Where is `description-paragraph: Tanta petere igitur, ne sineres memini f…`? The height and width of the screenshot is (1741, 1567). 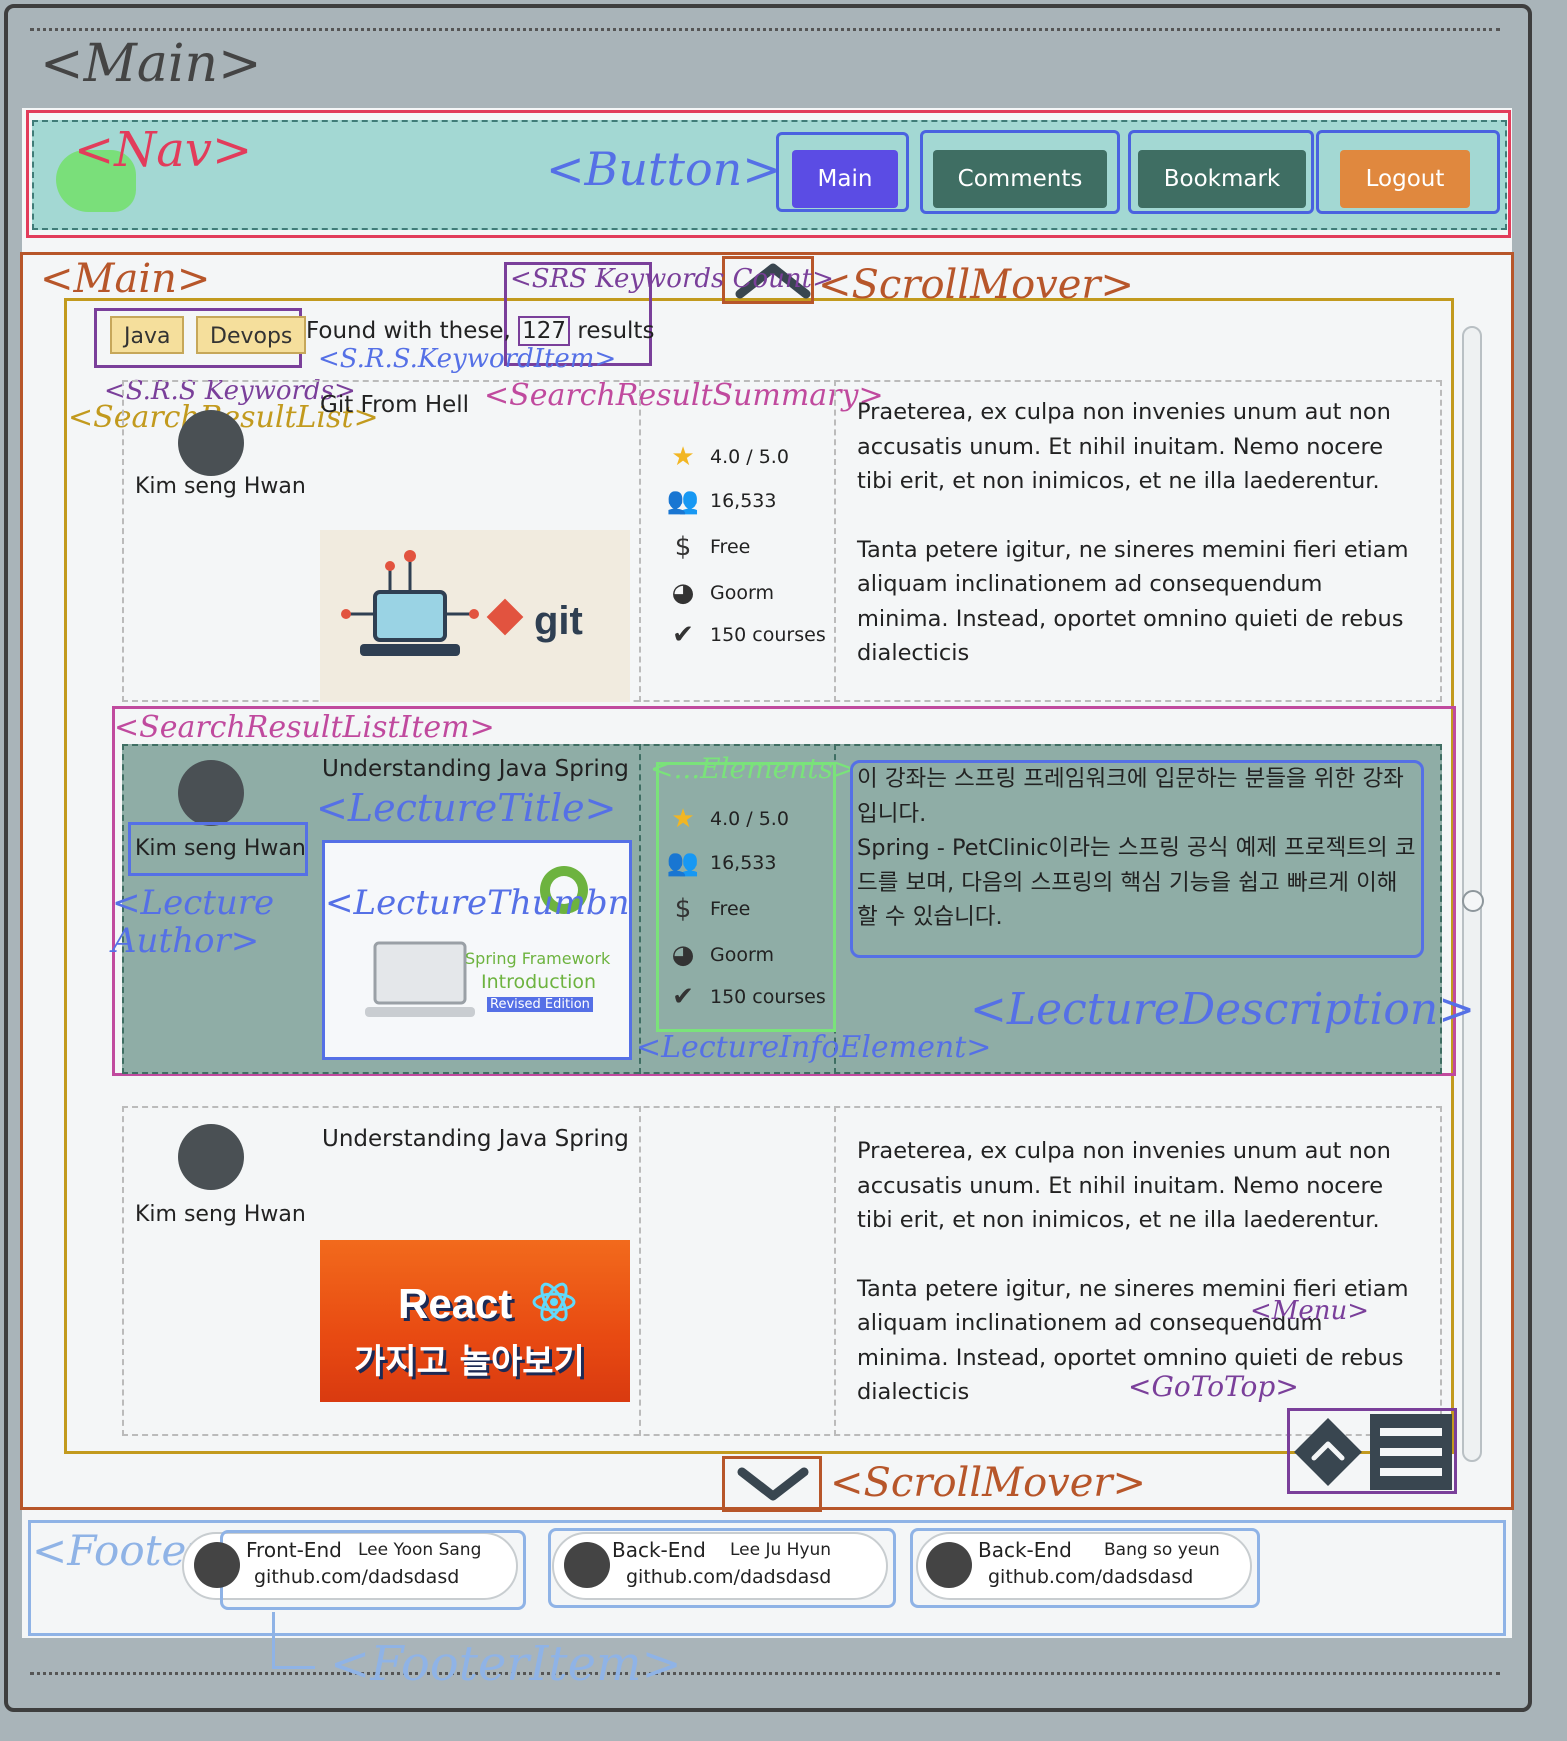
description-paragraph: Tanta petere igitur, ne sineres memini f… is located at coordinates (1133, 601).